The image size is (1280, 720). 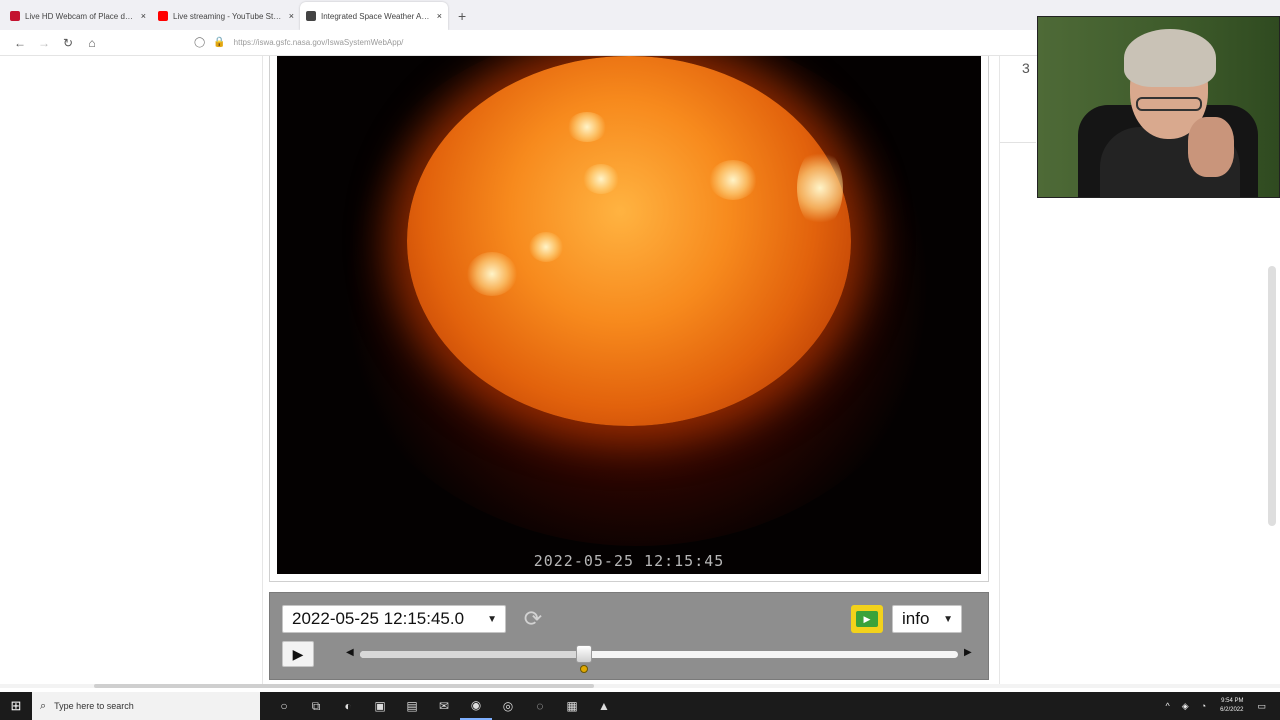 I want to click on taskbar-search: ⌕ Type here to search, so click(x=146, y=706).